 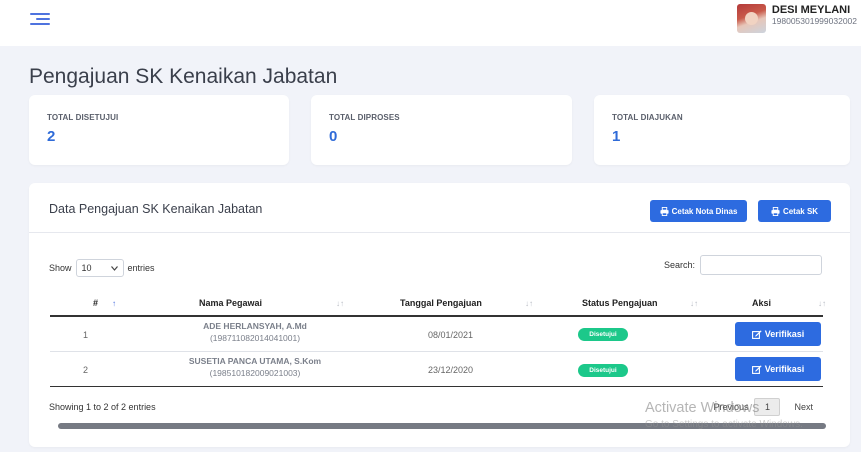 I want to click on page-title: Pengajuan SK Kenaikan Jabatan, so click(x=183, y=76).